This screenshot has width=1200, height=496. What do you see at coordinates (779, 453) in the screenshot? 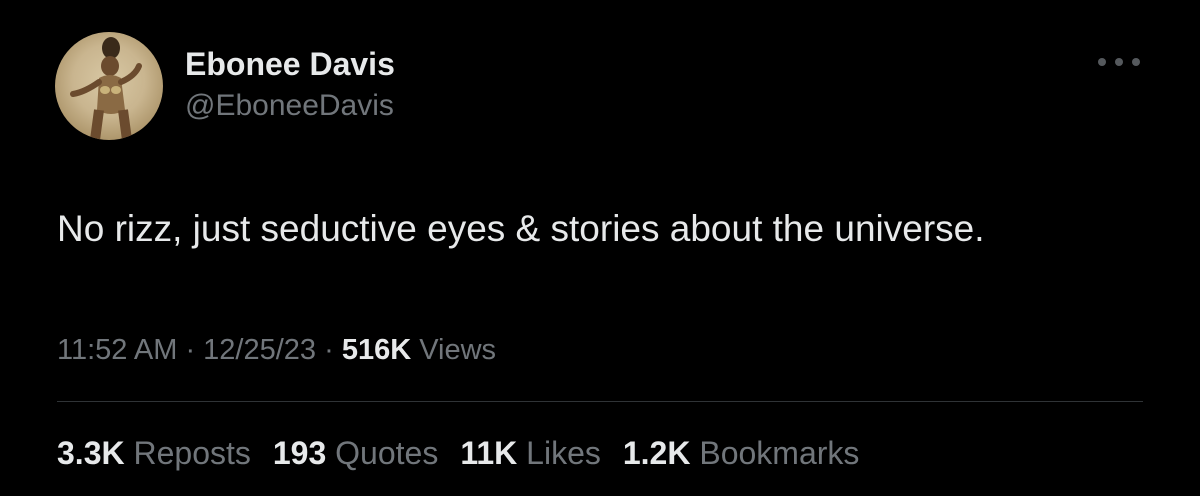
I see `bookmarks-label: Bookmarks` at bounding box center [779, 453].